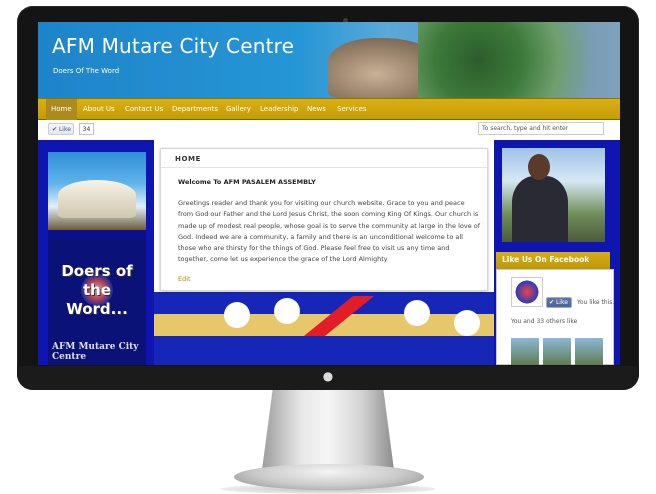  Describe the element at coordinates (316, 109) in the screenshot. I see `nav-item-news: News` at that location.